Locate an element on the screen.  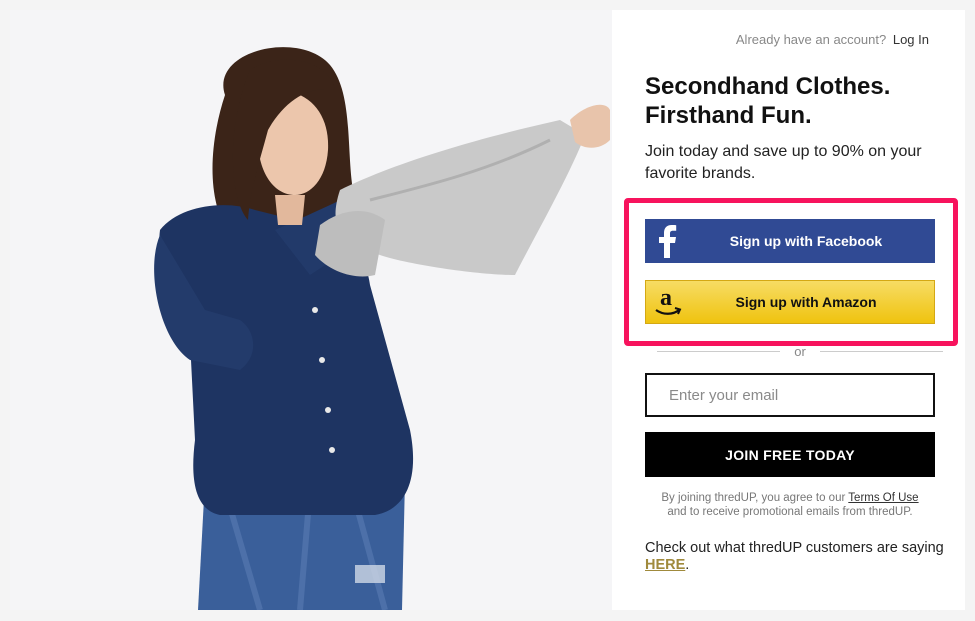
testimonial-here-link: HERE is located at coordinates (665, 565).